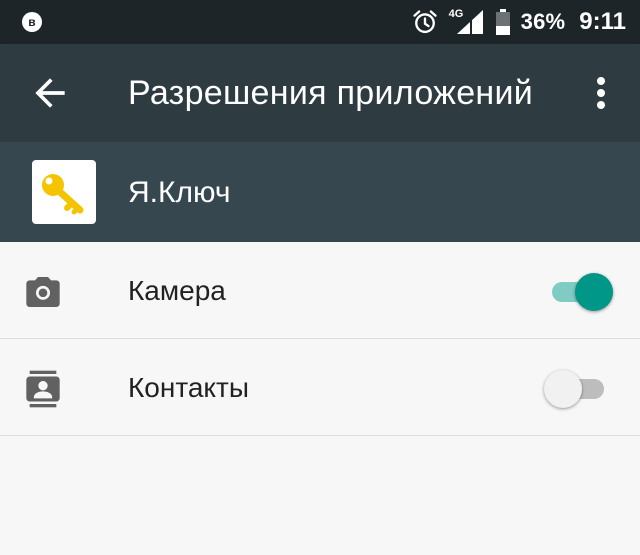 The image size is (640, 555). Describe the element at coordinates (467, 22) in the screenshot. I see `signal-icon: 4G` at that location.